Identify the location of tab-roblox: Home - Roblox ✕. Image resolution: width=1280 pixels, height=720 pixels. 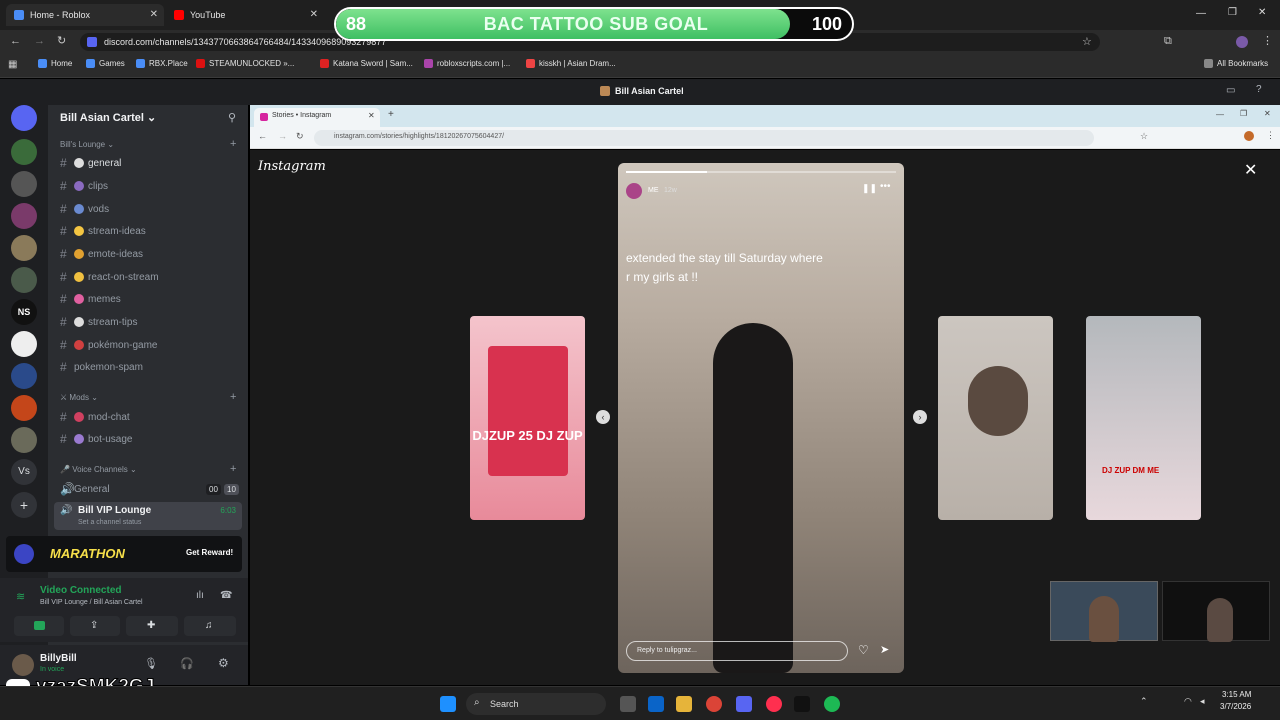
(85, 15).